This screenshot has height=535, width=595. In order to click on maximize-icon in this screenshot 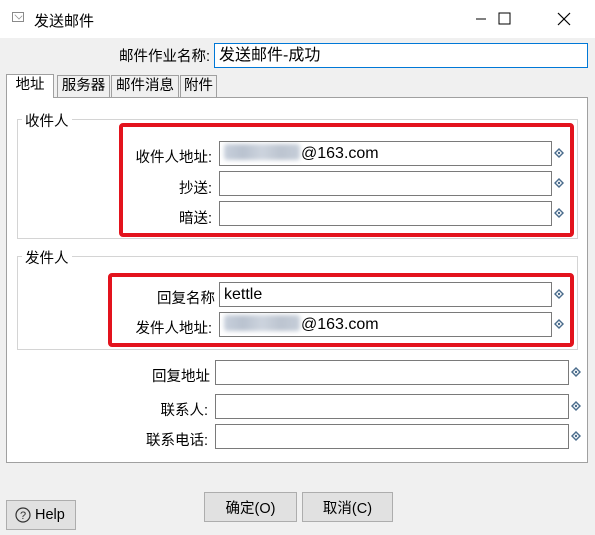, I will do `click(504, 18)`.